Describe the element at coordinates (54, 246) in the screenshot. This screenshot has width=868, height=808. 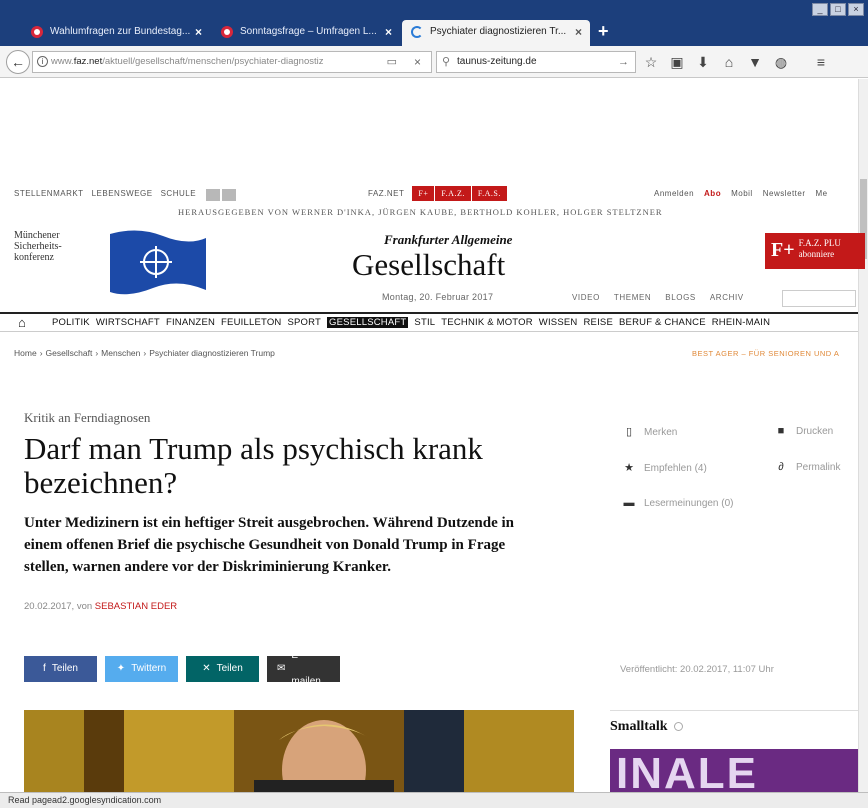
I see `promo-sicherheitskonferenz-text: Münchener Sicherheits-konferenz` at that location.